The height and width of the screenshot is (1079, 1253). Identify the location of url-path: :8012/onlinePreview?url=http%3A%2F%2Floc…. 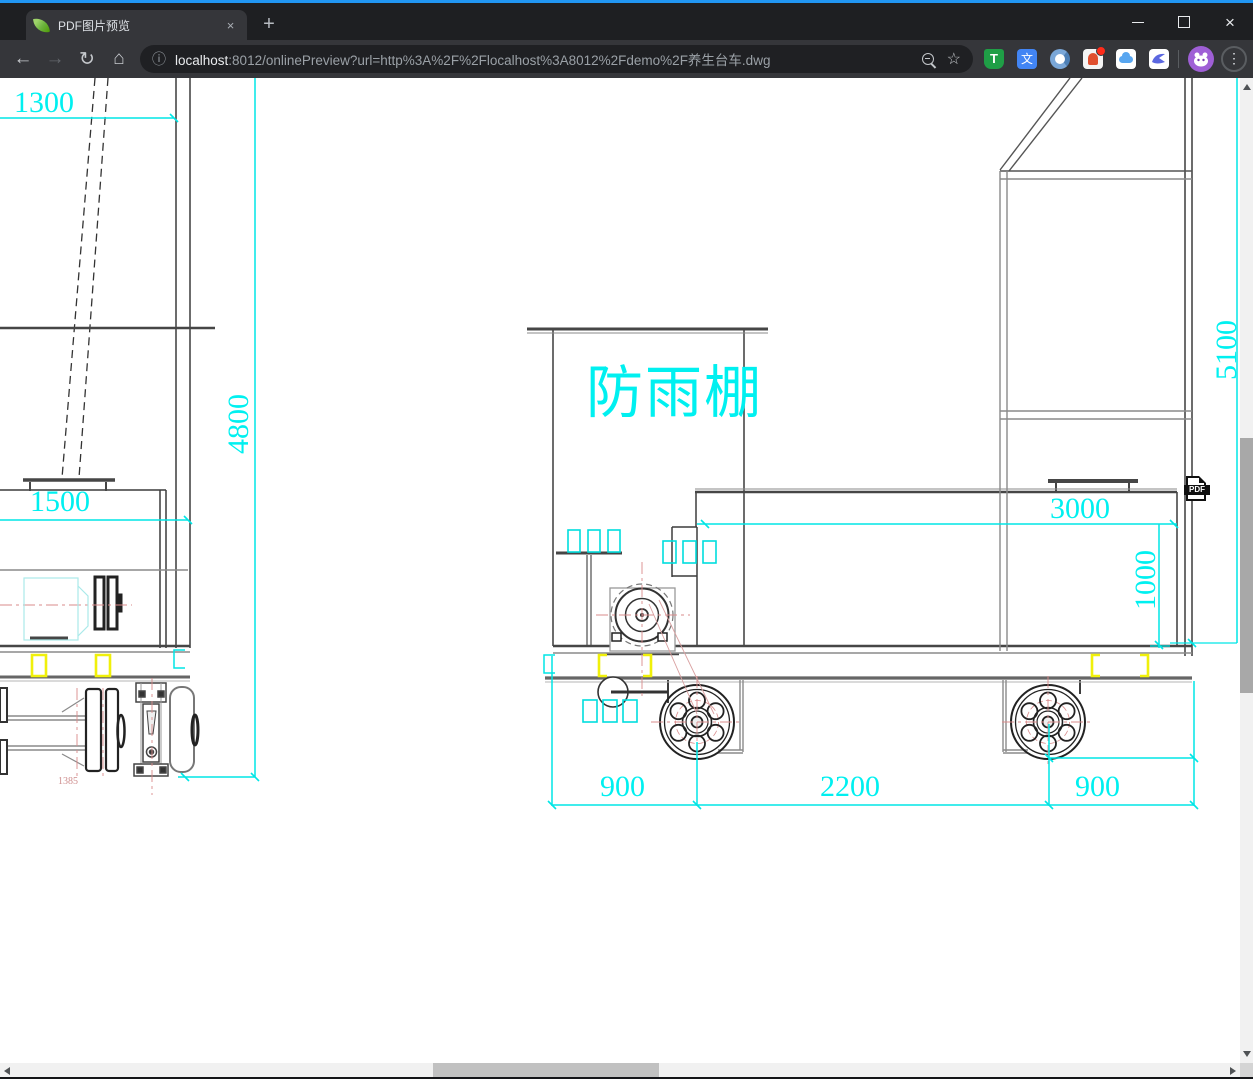
(499, 60).